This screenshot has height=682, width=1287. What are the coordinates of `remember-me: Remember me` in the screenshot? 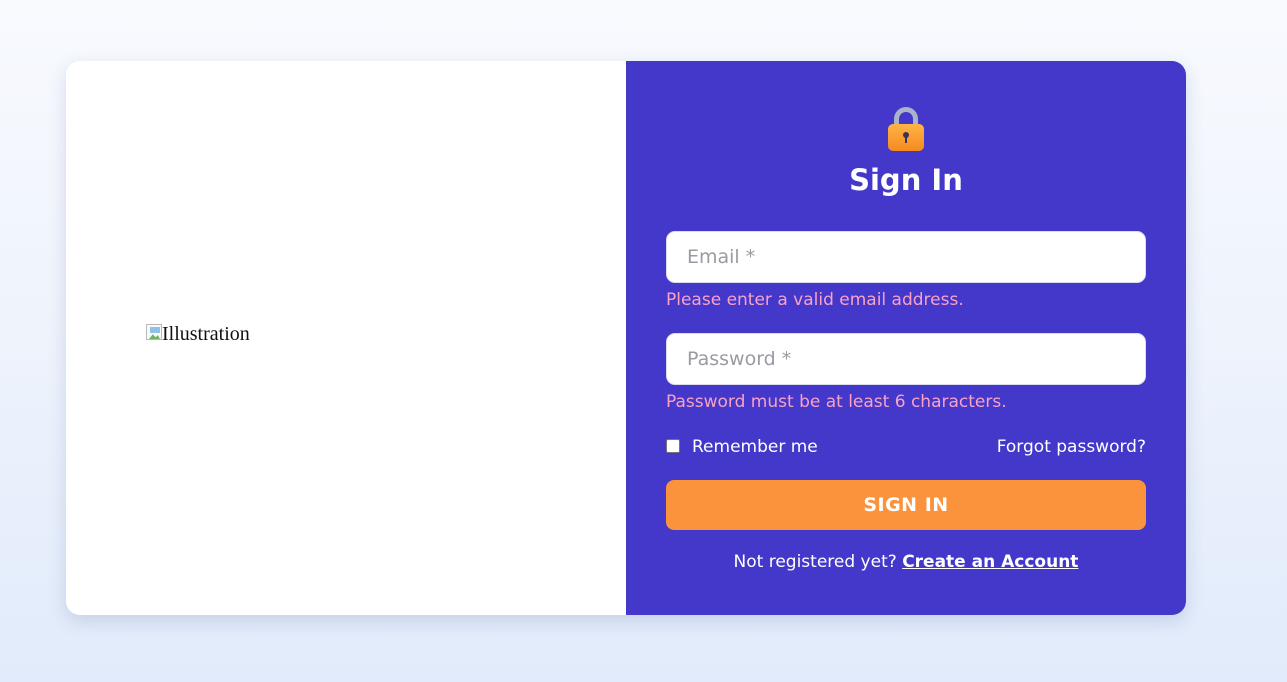 It's located at (742, 447).